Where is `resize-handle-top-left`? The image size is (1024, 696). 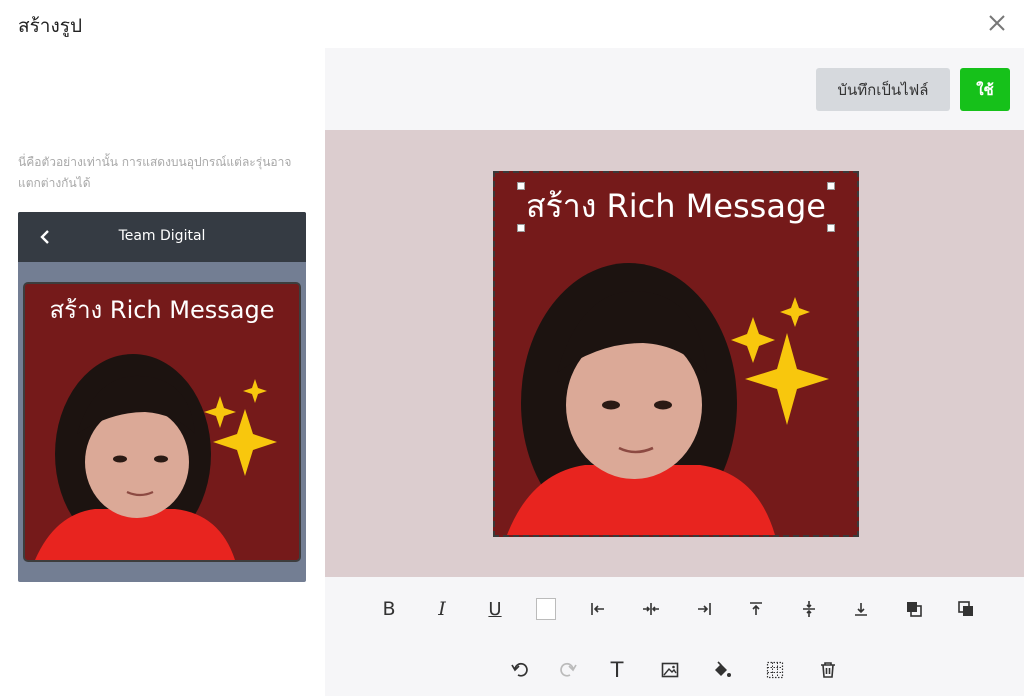 resize-handle-top-left is located at coordinates (521, 186).